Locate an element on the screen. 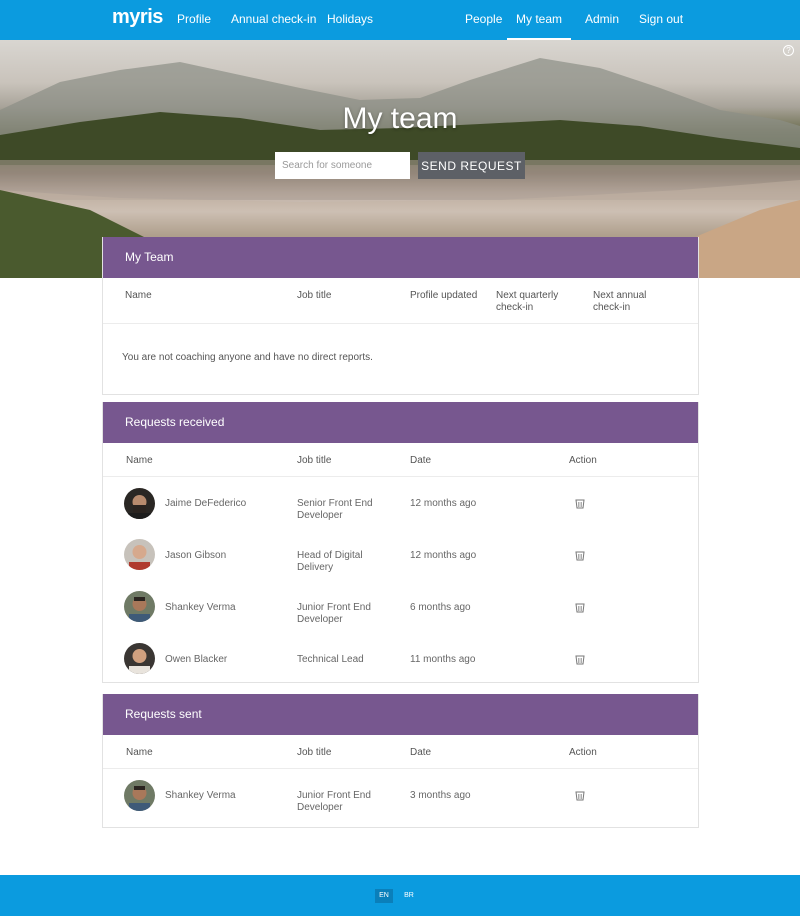 The image size is (800, 916). row-job-line2: Delivery is located at coordinates (315, 567).